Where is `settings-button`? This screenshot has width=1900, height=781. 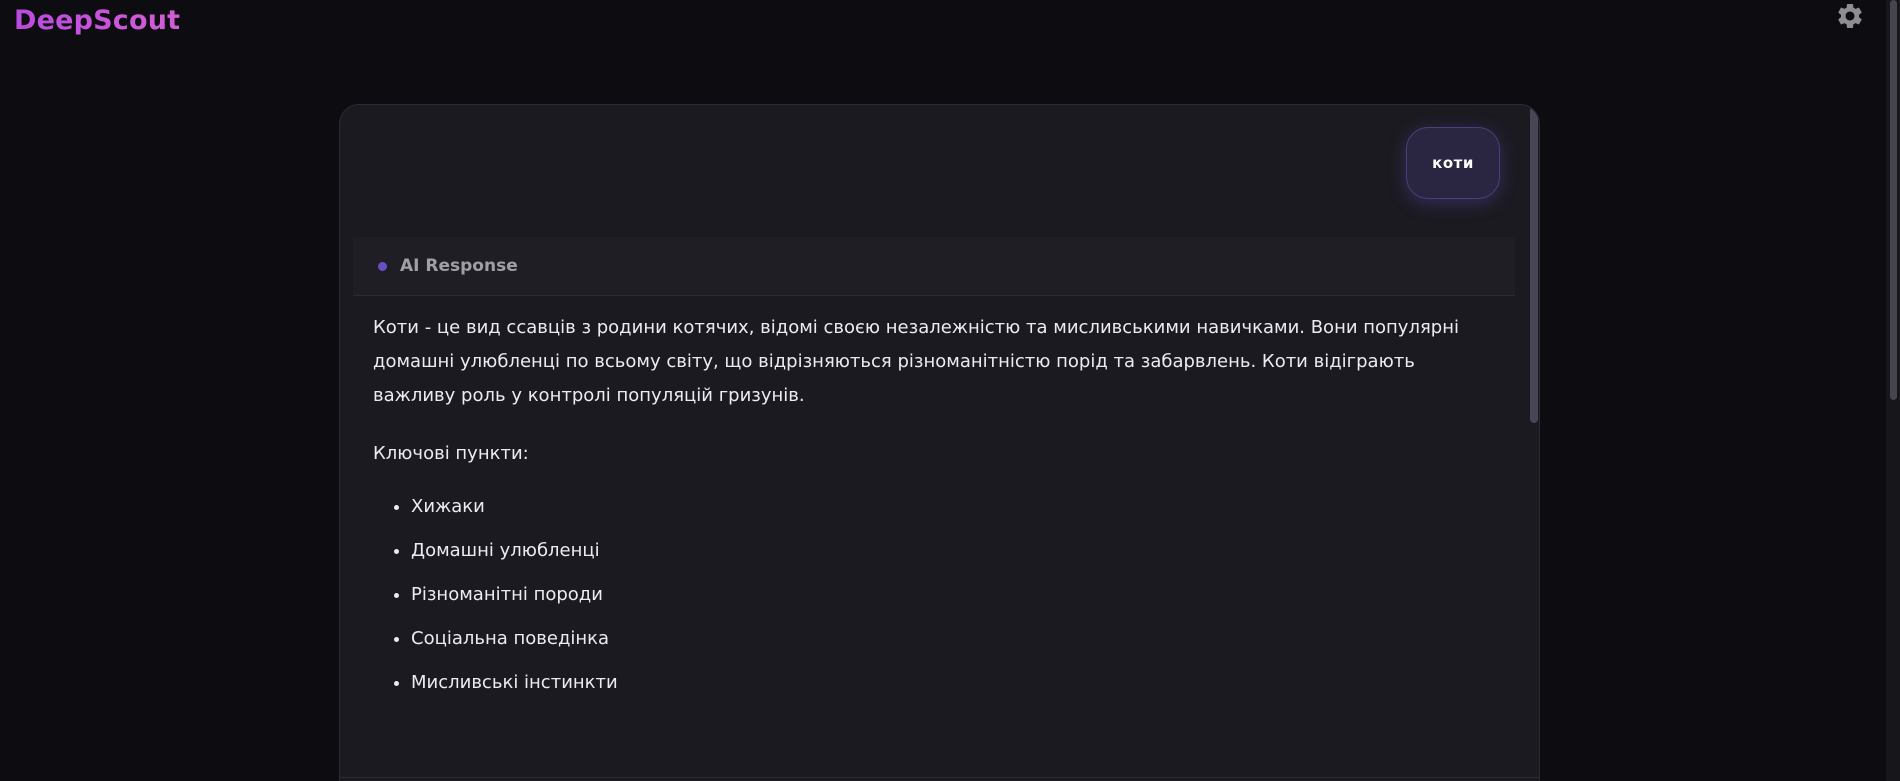
settings-button is located at coordinates (1850, 18).